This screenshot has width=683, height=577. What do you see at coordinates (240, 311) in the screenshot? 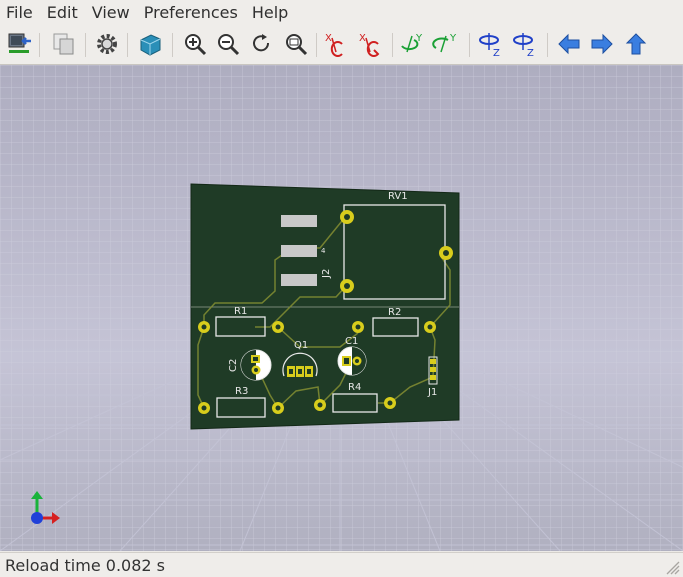
I see `r1-label: R1` at bounding box center [240, 311].